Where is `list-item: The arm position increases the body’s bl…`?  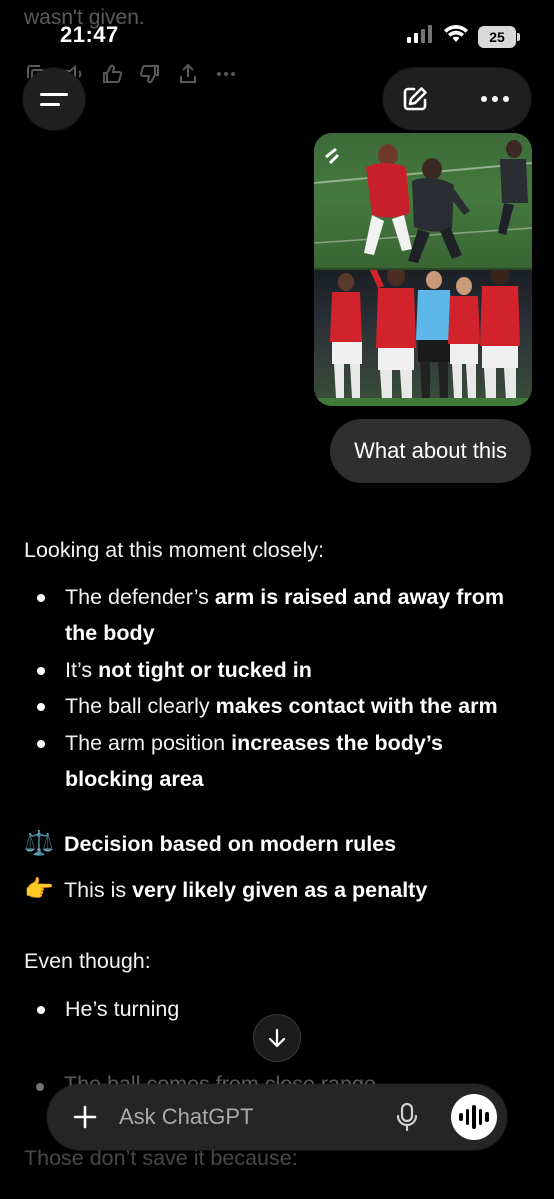
list-item: The arm position increases the body’s bl… is located at coordinates (280, 761).